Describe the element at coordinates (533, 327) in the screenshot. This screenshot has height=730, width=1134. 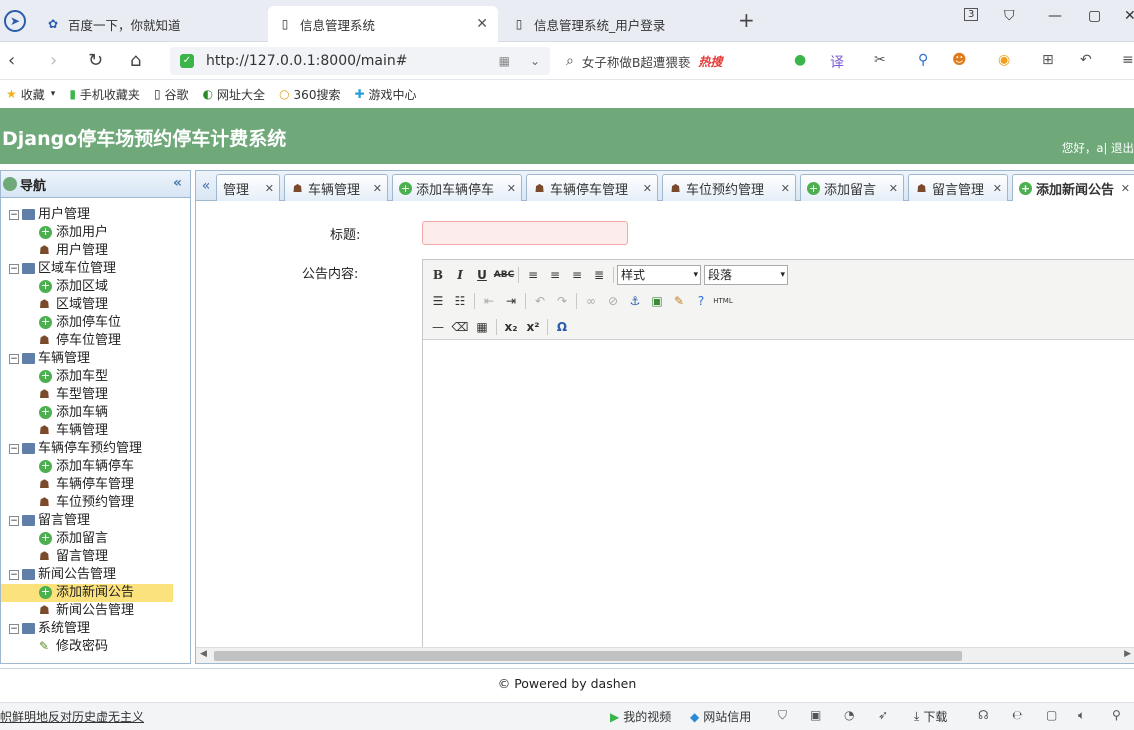
I see `superscript-icon: x²` at that location.